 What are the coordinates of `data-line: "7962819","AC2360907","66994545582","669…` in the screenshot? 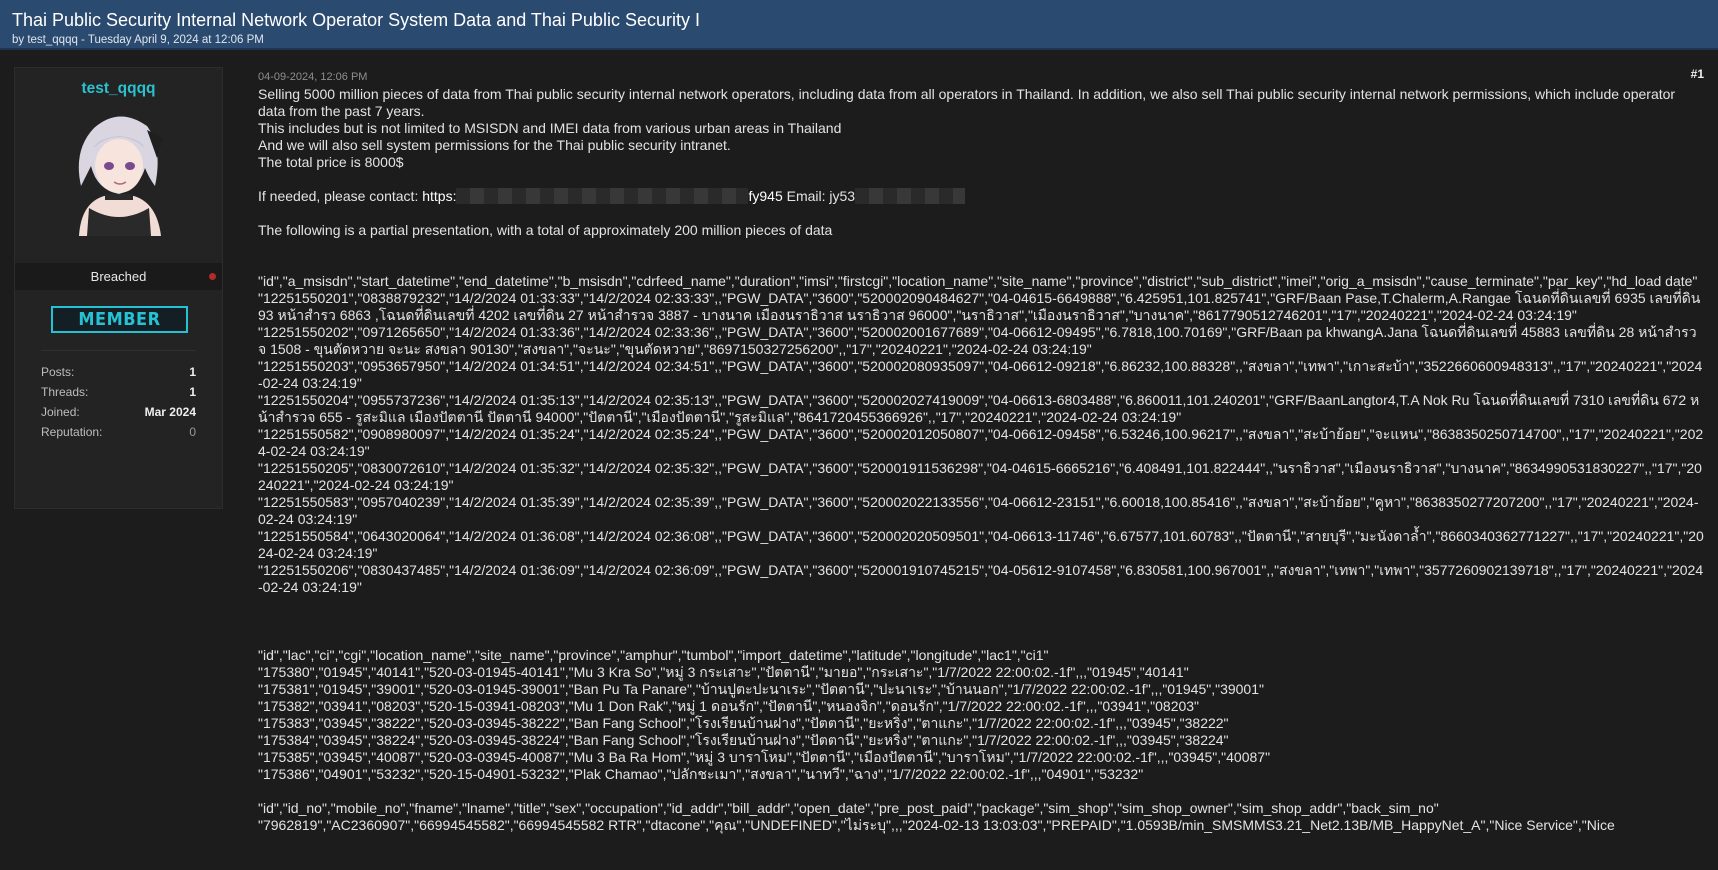 It's located at (936, 825).